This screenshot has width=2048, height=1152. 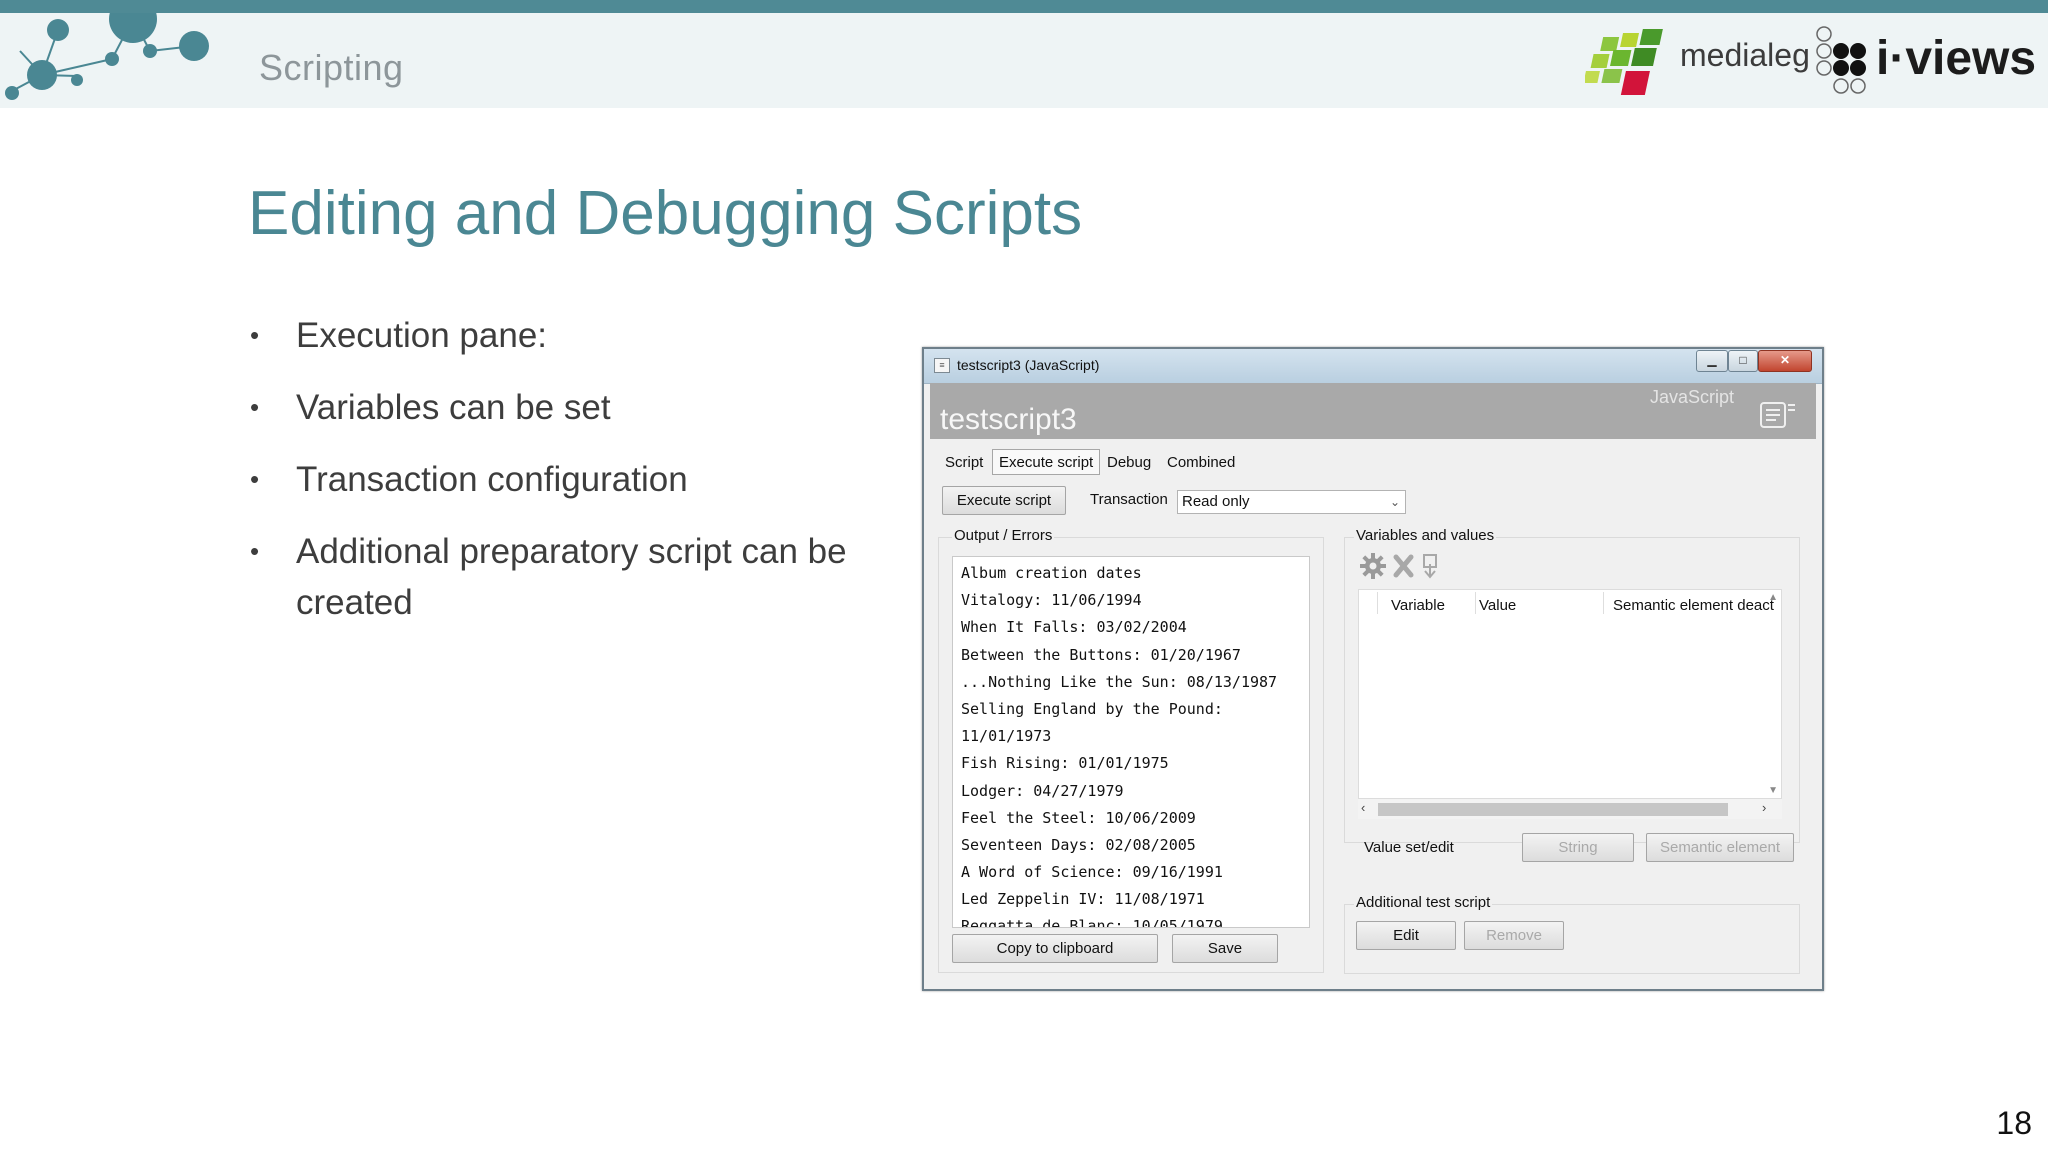 I want to click on page-number: 18, so click(x=2014, y=1123).